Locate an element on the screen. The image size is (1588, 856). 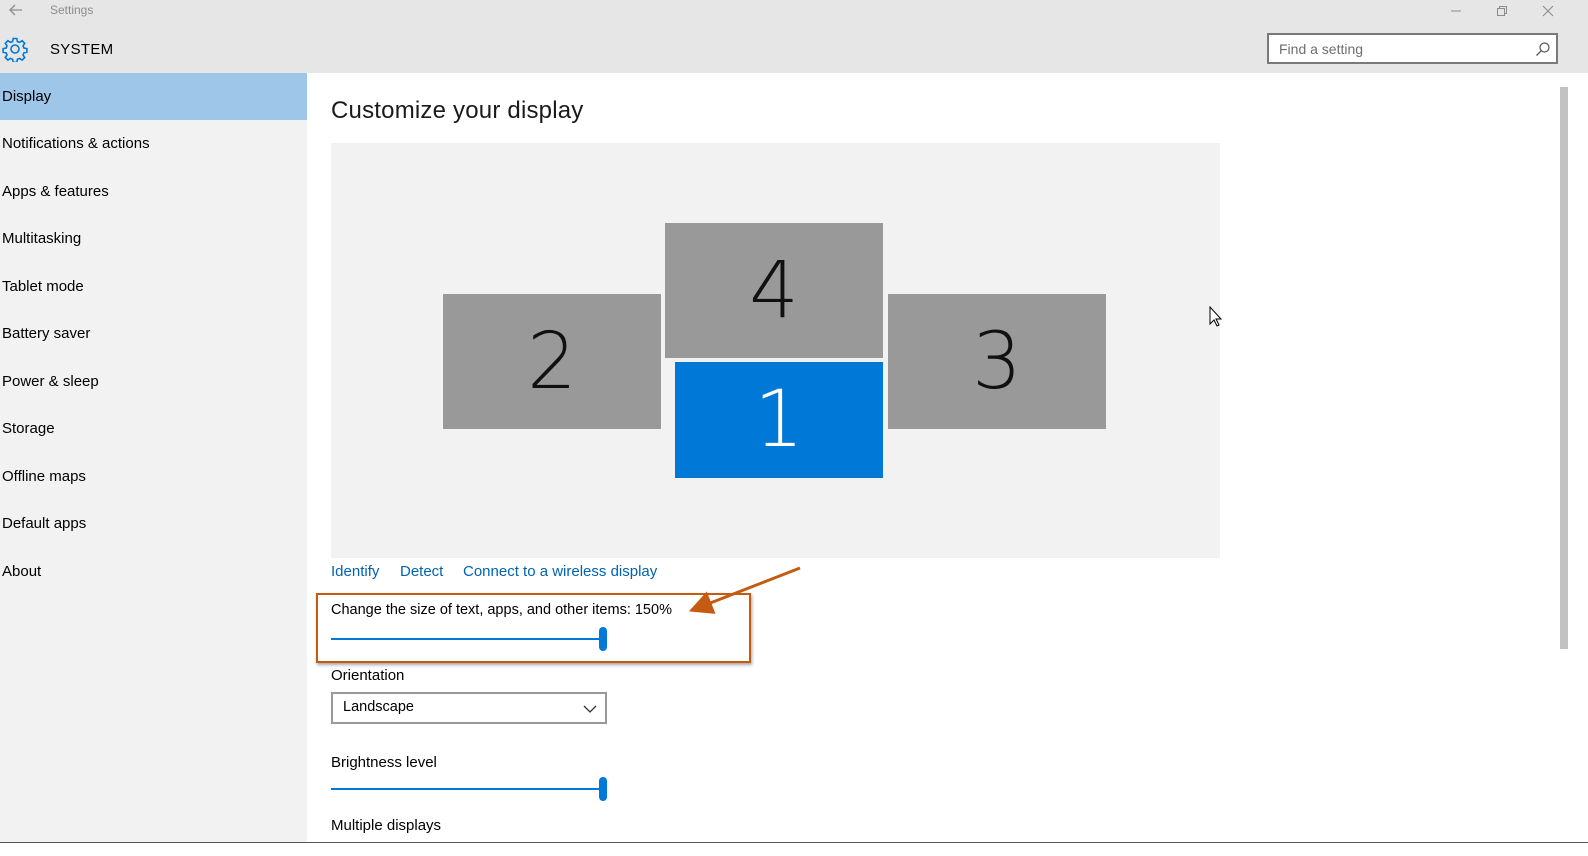
close-icon is located at coordinates (1548, 11).